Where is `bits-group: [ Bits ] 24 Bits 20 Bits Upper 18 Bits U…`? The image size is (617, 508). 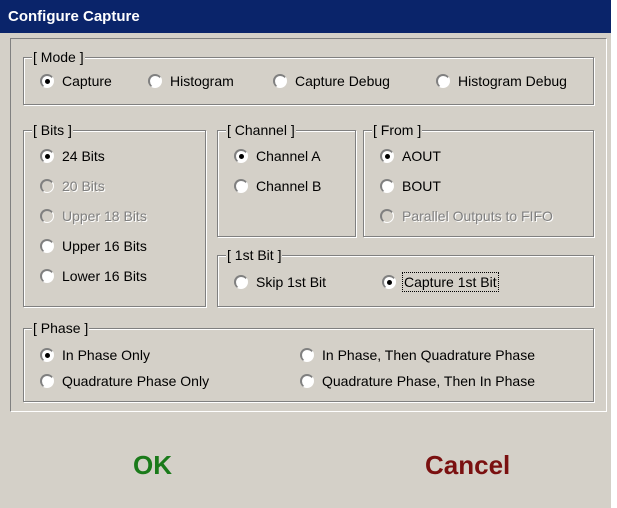 bits-group: [ Bits ] 24 Bits 20 Bits Upper 18 Bits U… is located at coordinates (114, 214).